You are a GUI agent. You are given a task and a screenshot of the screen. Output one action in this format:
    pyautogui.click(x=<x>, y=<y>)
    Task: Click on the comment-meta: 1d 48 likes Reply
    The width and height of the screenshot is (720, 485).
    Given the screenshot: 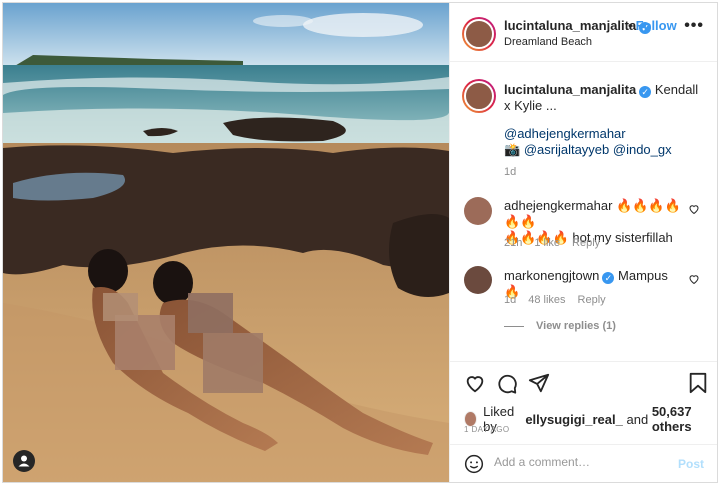 What is the action you would take?
    pyautogui.click(x=561, y=300)
    